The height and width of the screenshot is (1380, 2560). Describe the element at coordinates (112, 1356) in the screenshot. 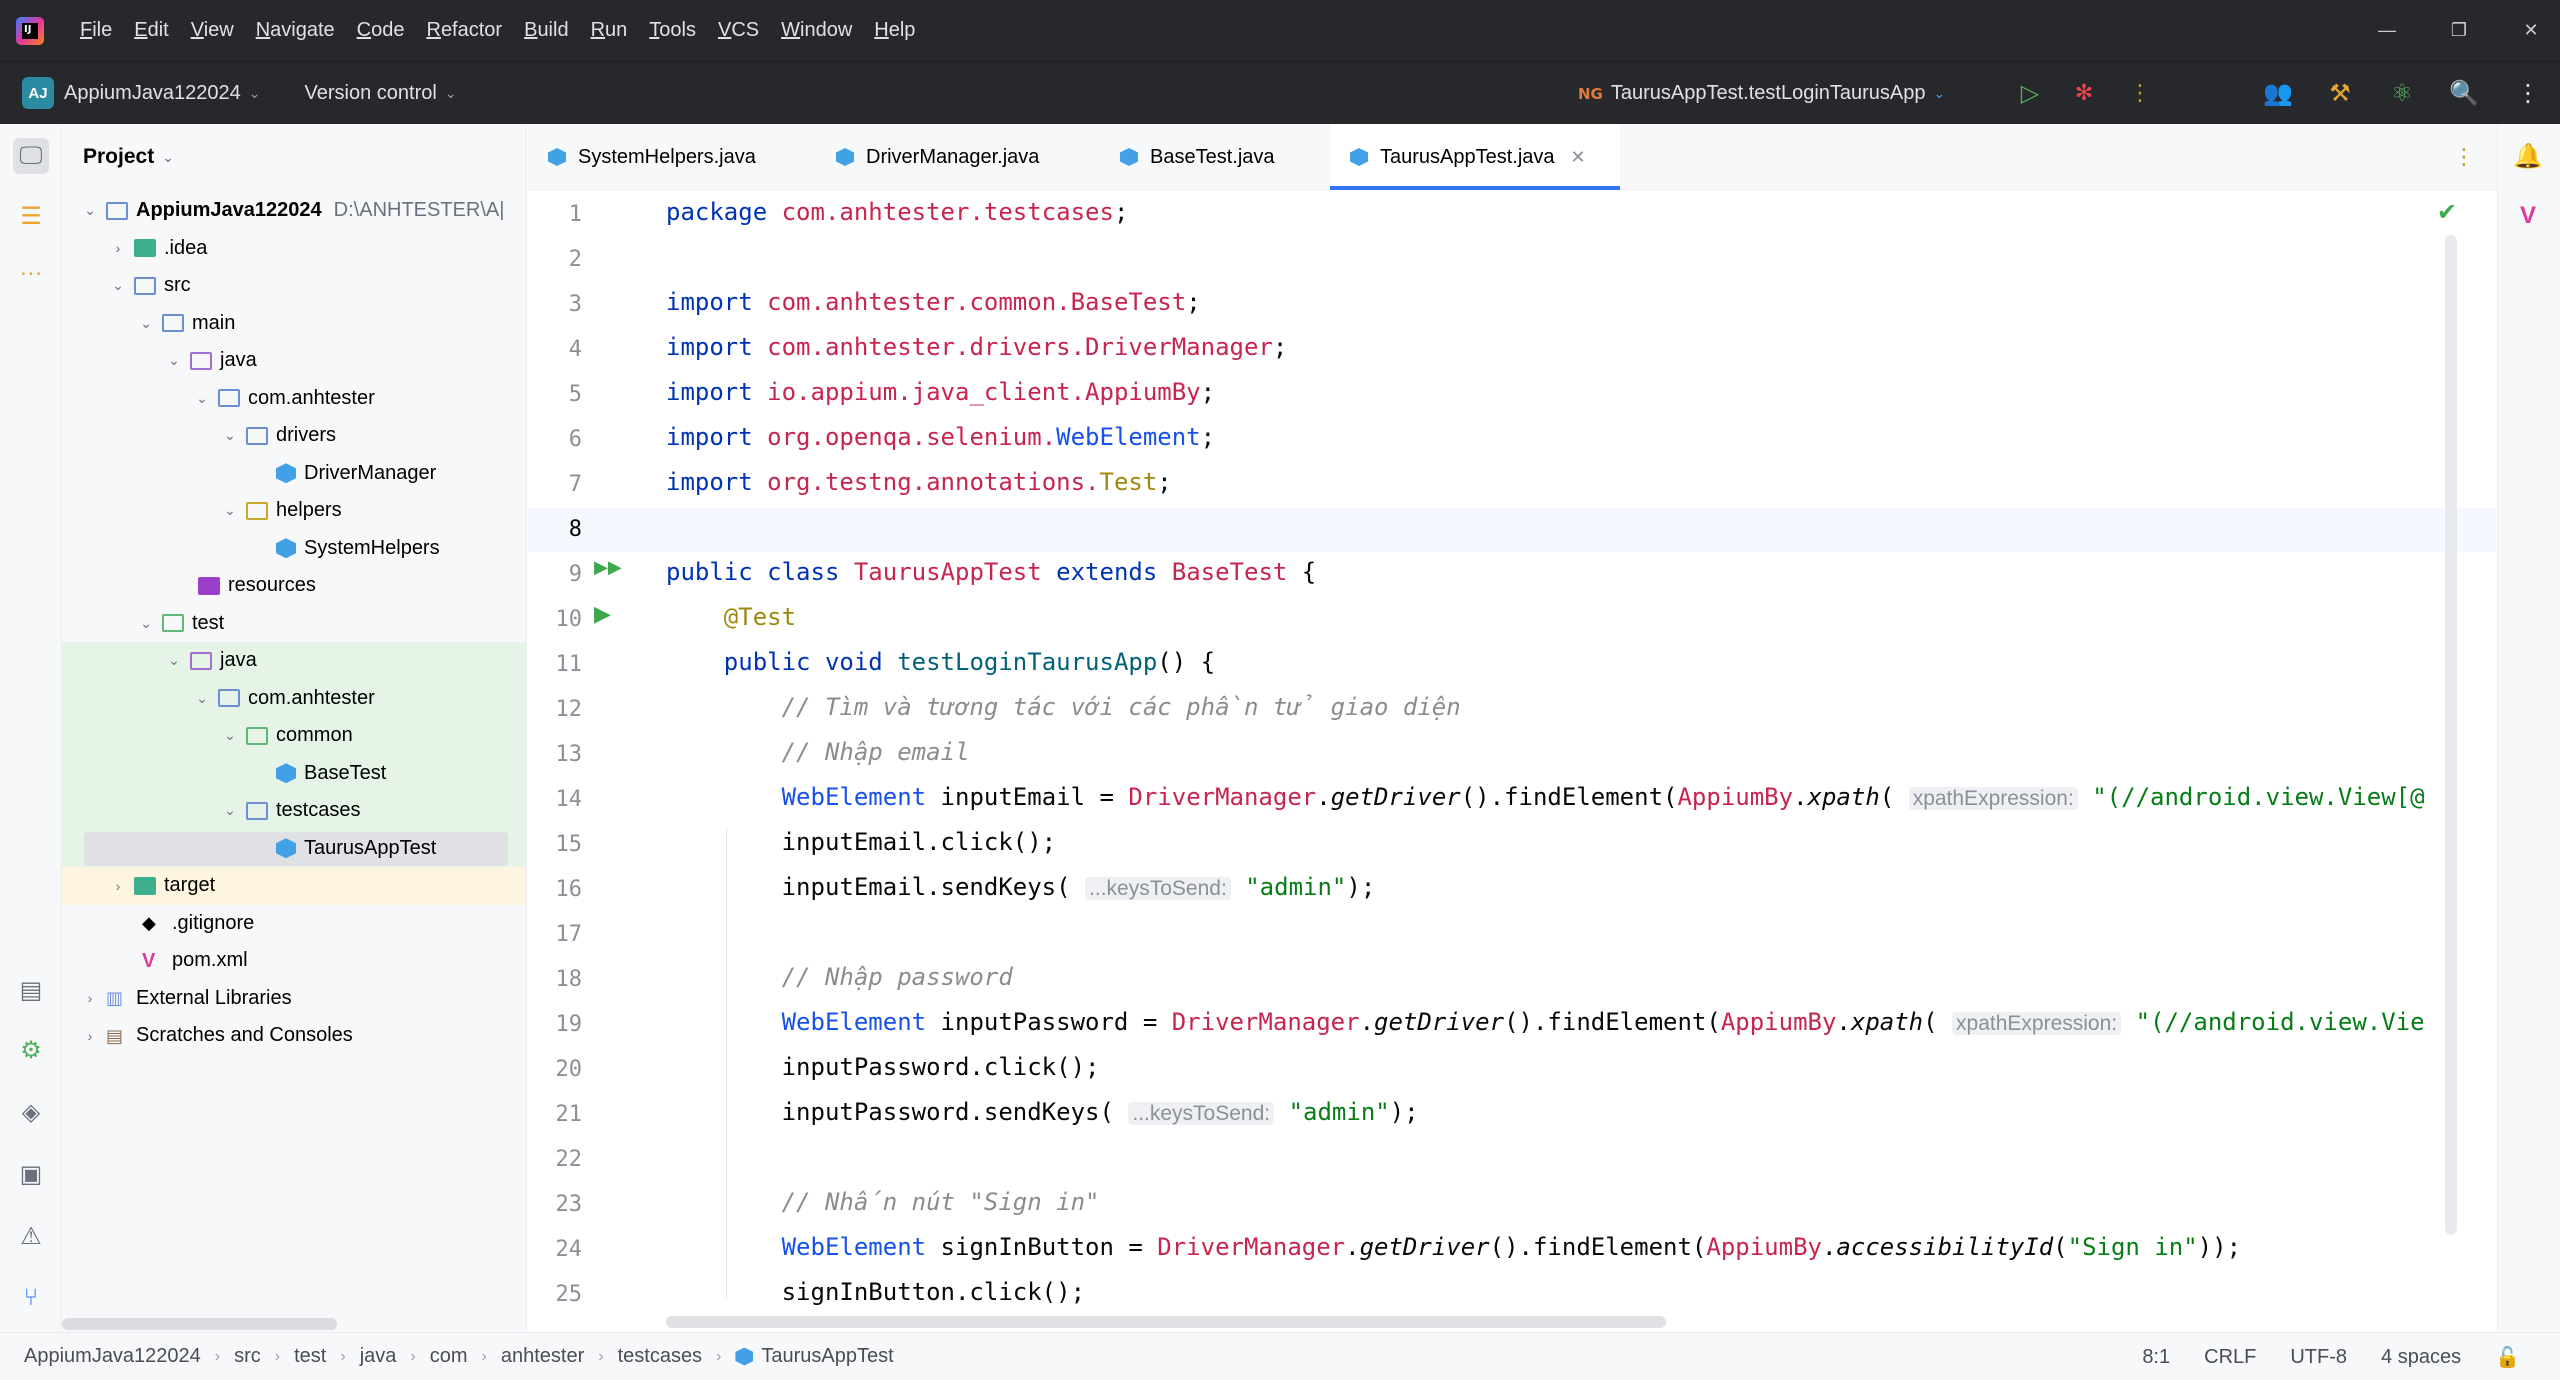

I see `breadcrumb-item: AppiumJava122024` at that location.